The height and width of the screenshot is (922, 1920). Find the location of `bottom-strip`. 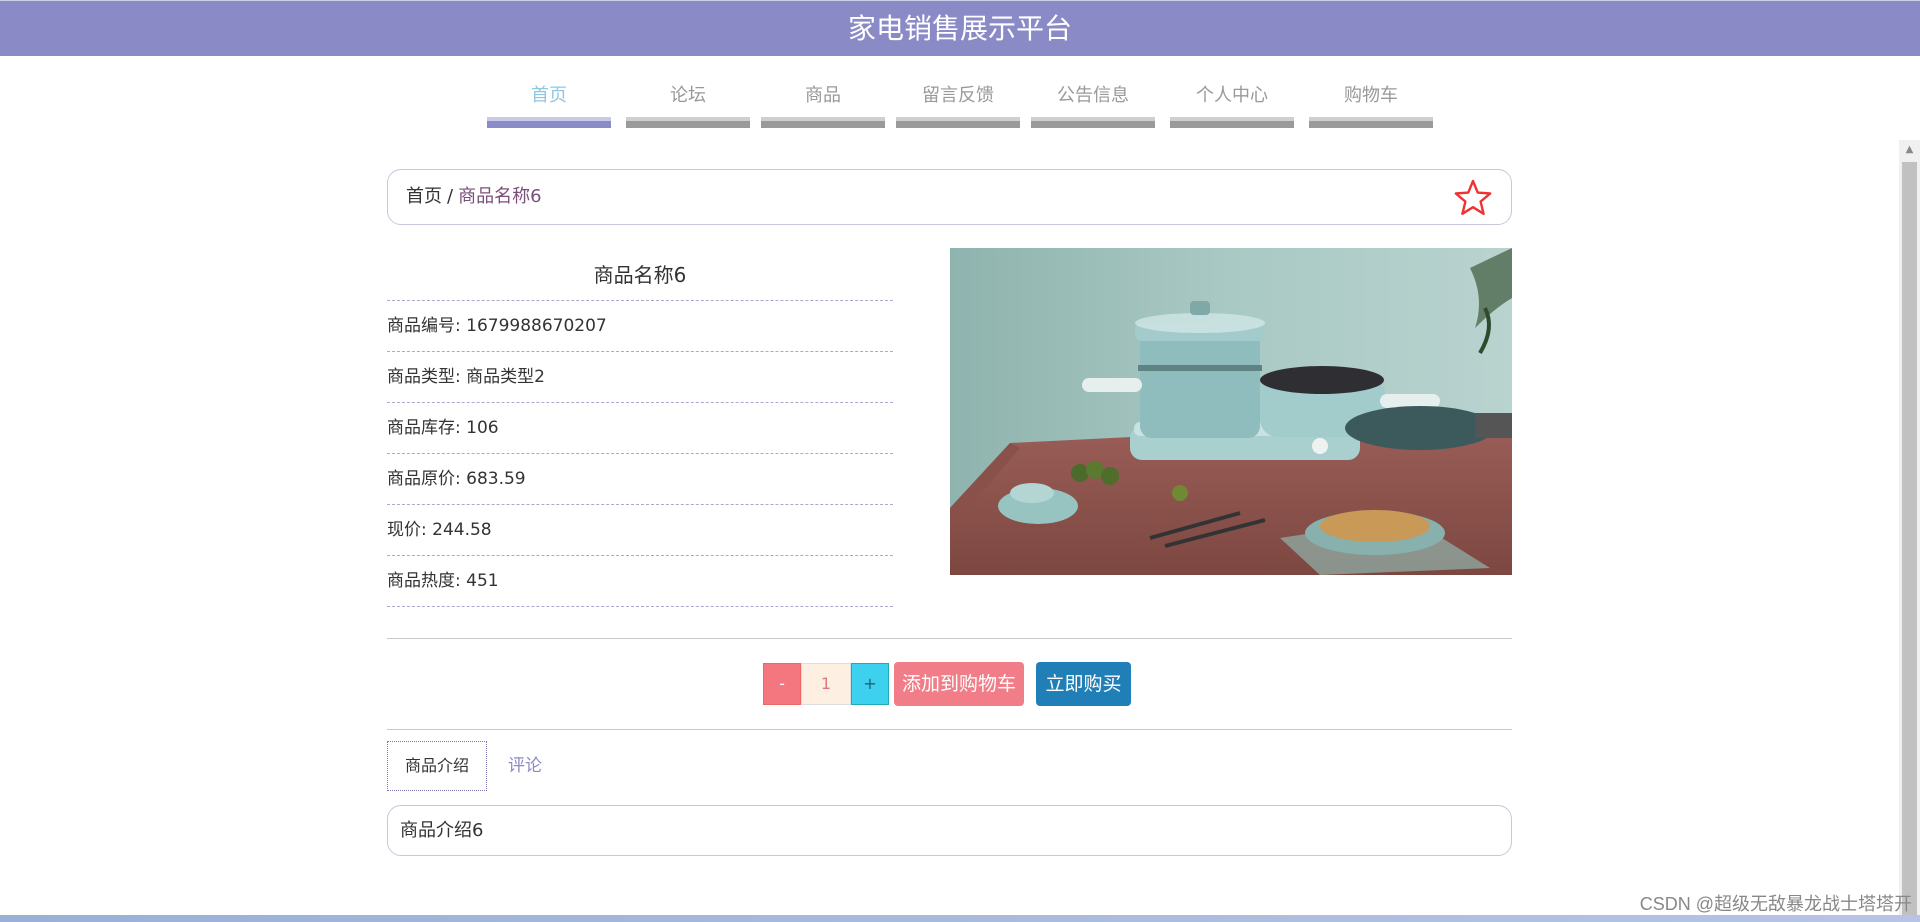

bottom-strip is located at coordinates (960, 918).